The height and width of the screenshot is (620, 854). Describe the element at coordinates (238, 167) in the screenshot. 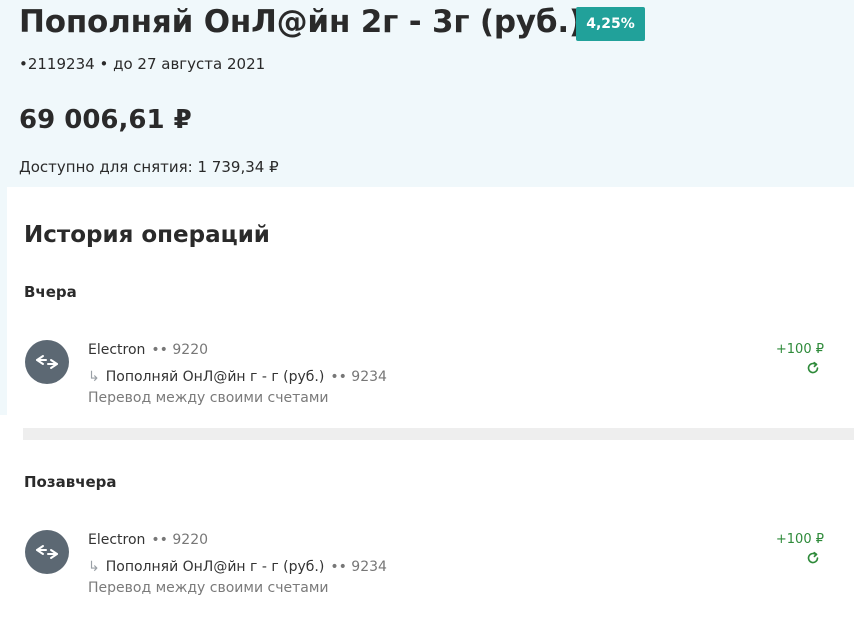

I see `available-value: 1 739,34 ₽` at that location.